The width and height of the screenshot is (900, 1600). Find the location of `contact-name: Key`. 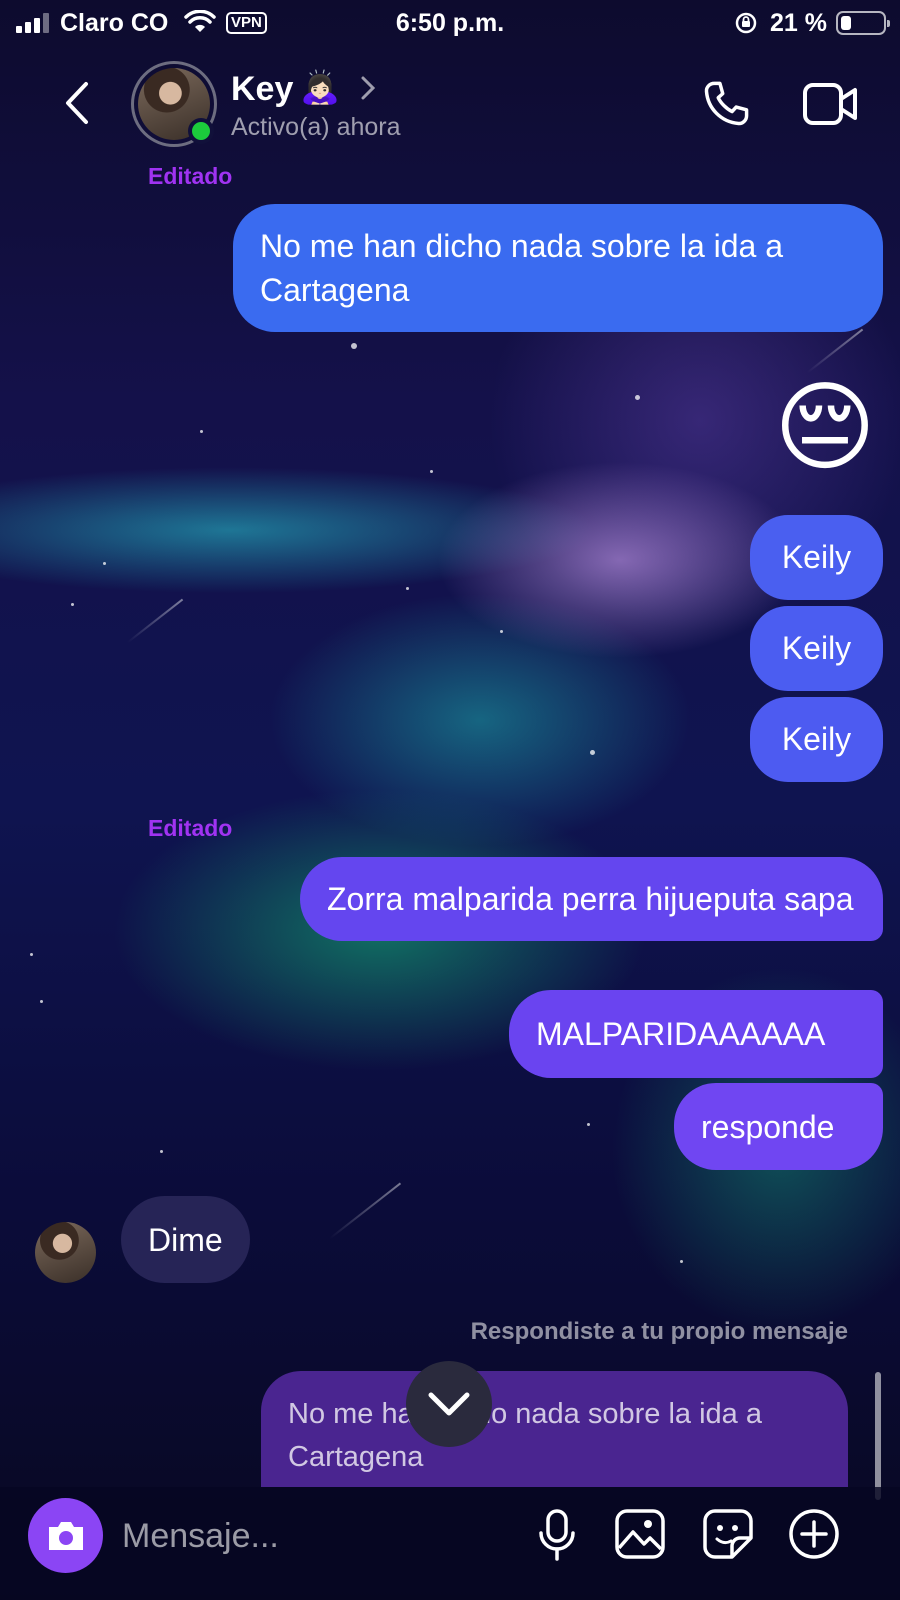

contact-name: Key is located at coordinates (262, 89).